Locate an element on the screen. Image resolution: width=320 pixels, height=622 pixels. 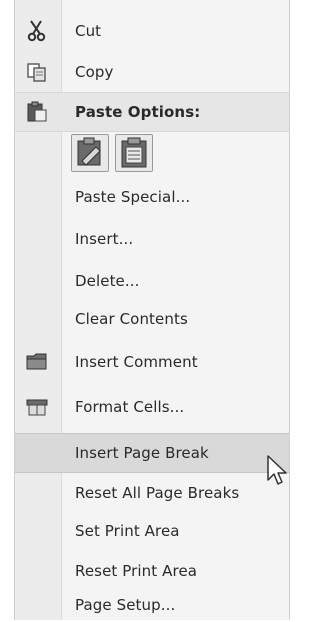
menu-item-label: Reset All Page Breaks is located at coordinates (157, 493).